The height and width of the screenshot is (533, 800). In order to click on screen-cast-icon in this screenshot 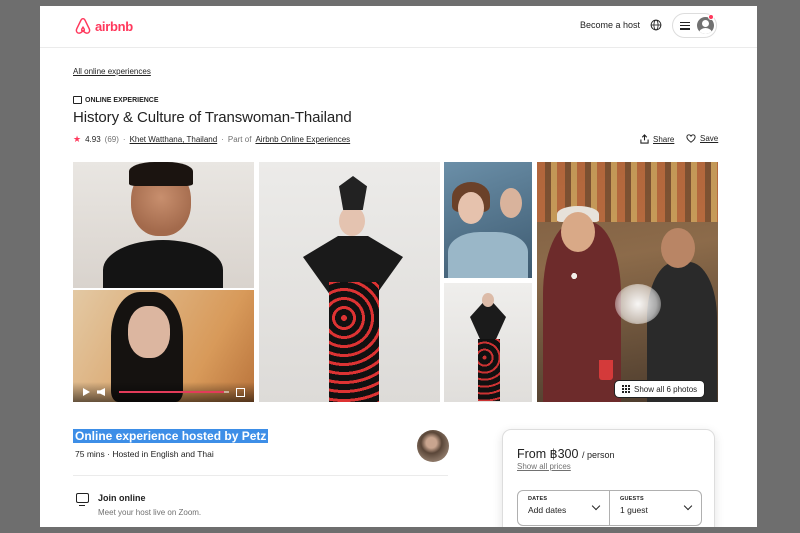, I will do `click(82, 499)`.